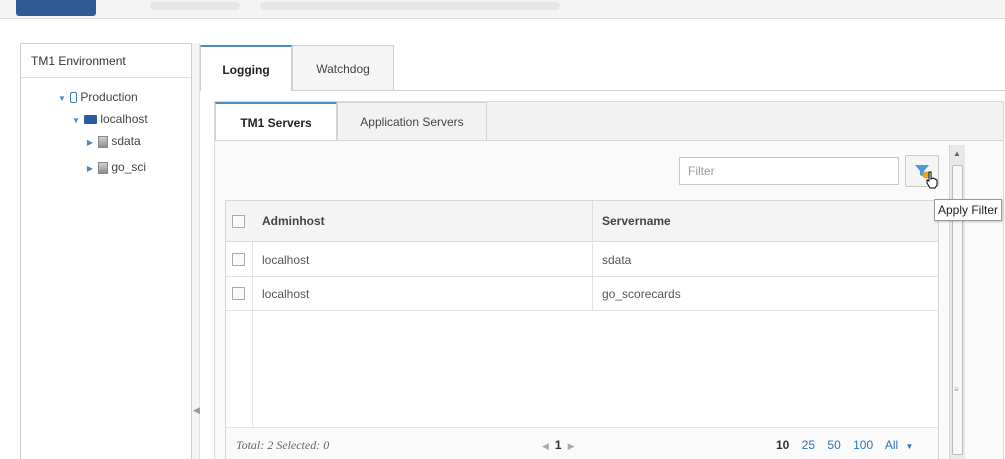 The width and height of the screenshot is (1005, 459). Describe the element at coordinates (833, 445) in the screenshot. I see `page-size-option: 50` at that location.